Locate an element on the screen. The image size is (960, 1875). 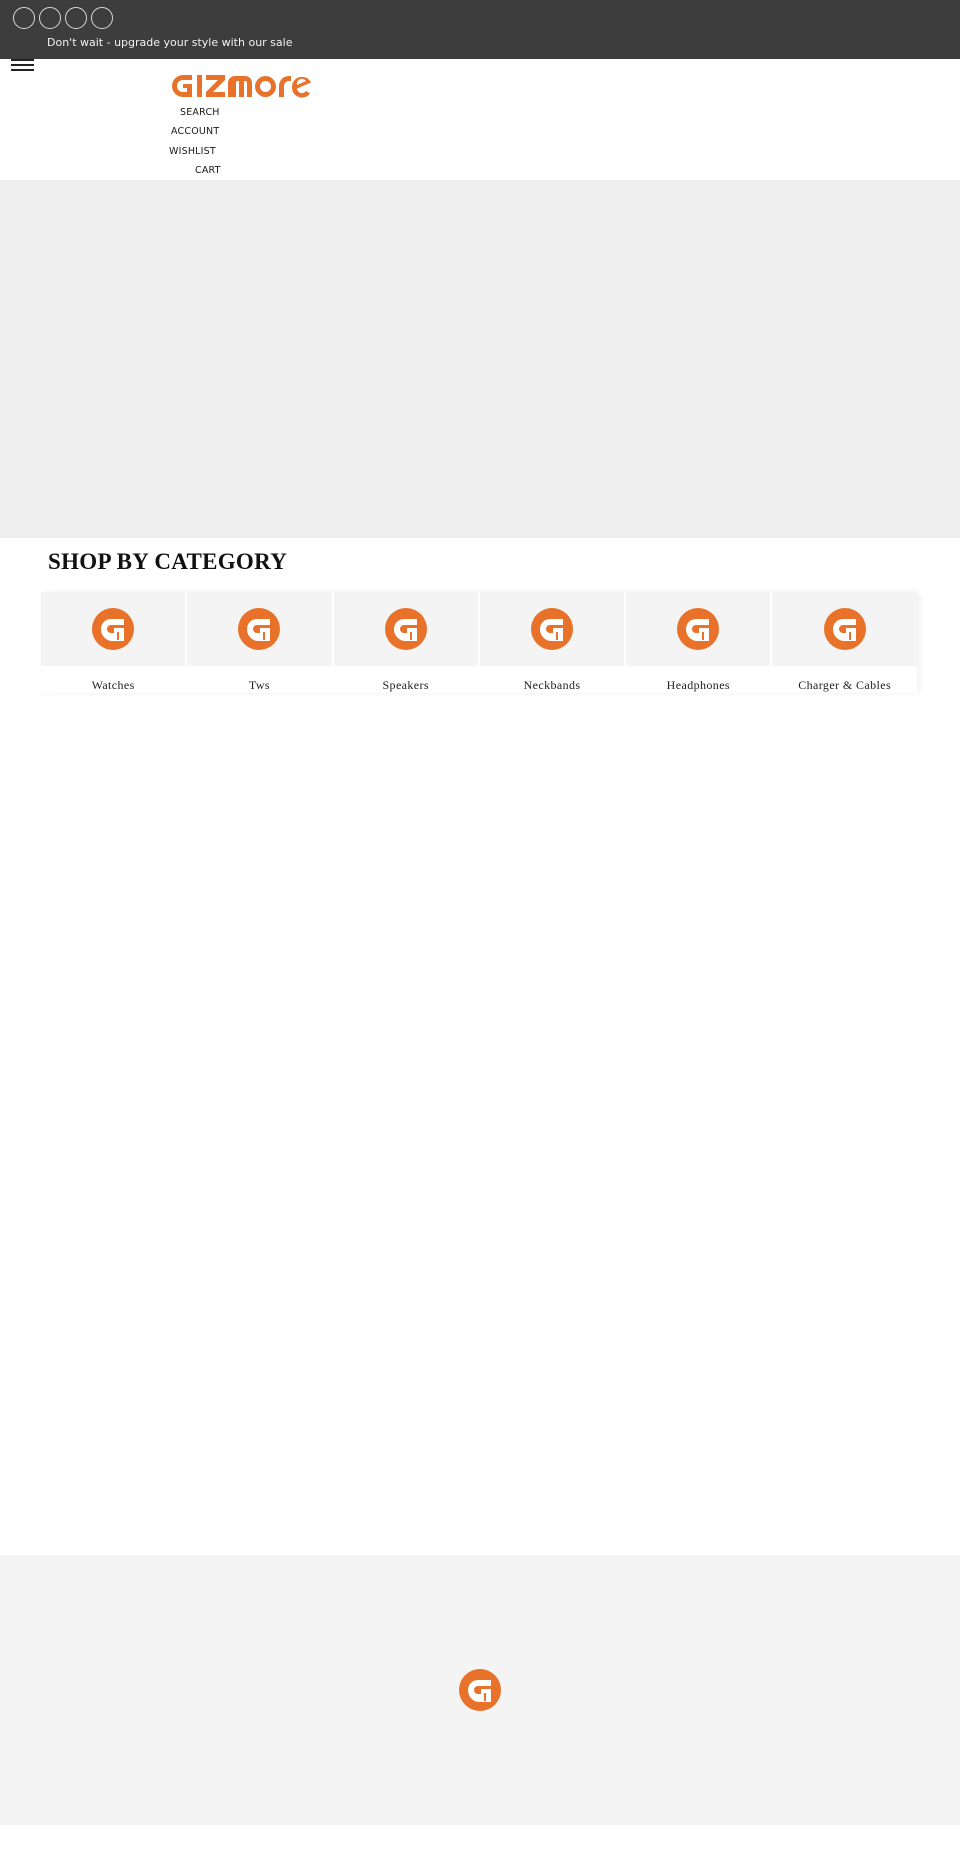
category-label: Charger & Cables is located at coordinates (844, 685).